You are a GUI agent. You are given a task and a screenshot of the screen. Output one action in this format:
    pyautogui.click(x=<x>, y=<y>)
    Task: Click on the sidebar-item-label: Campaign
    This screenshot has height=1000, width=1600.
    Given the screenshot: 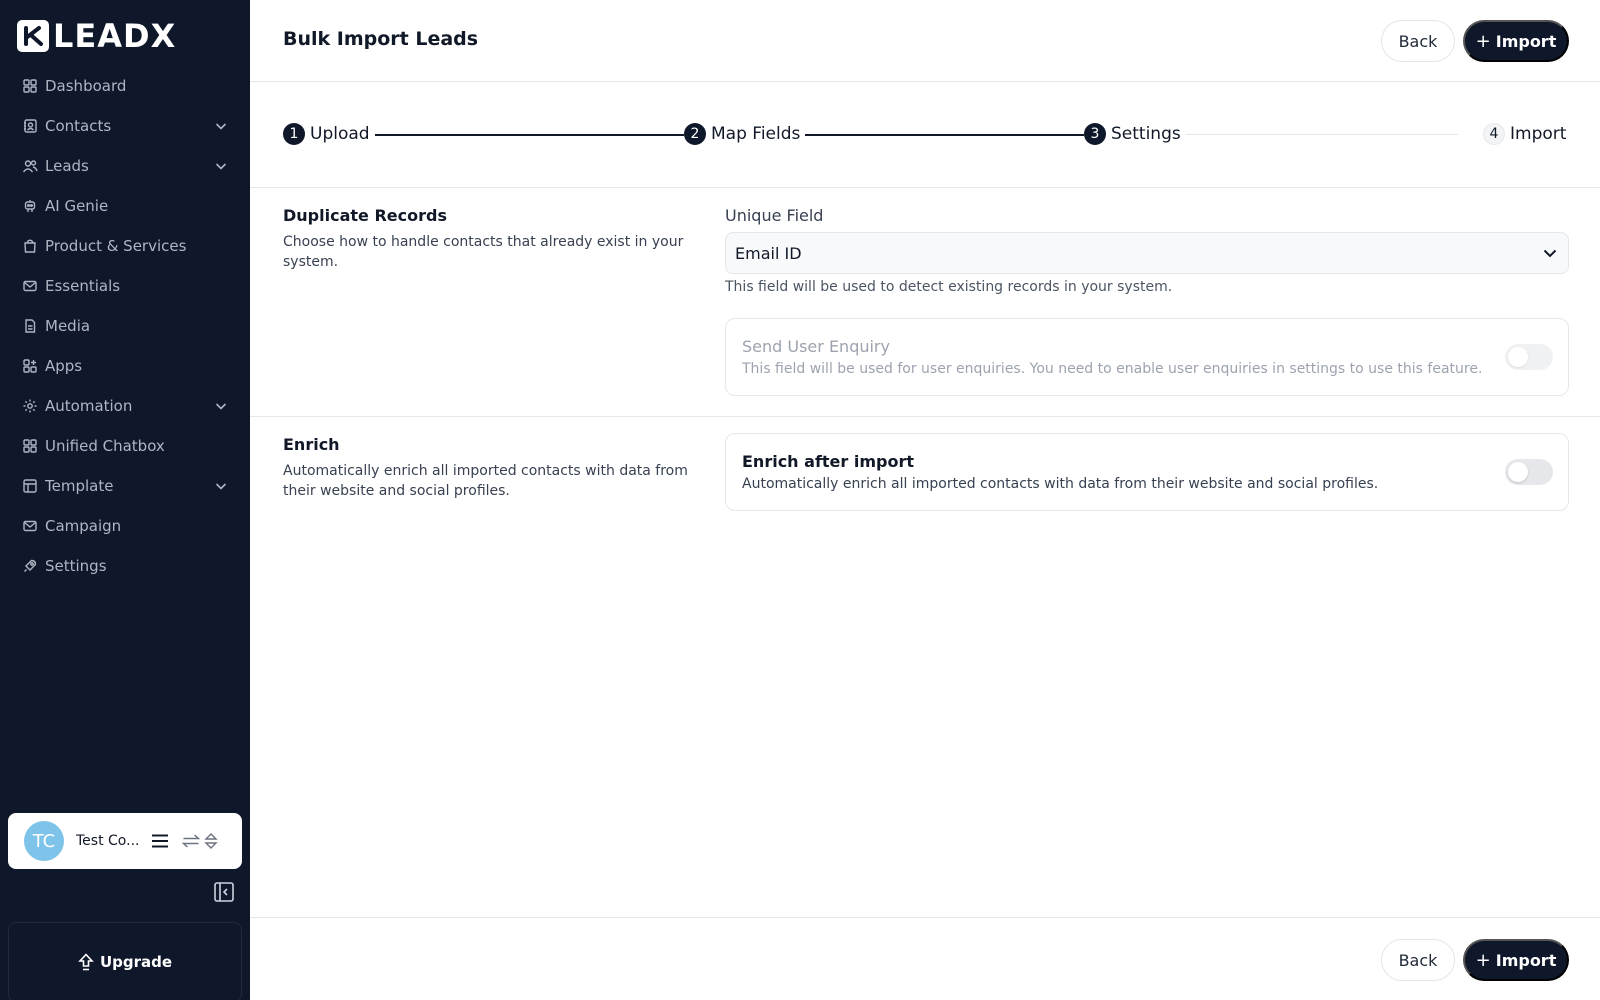 What is the action you would take?
    pyautogui.click(x=83, y=526)
    